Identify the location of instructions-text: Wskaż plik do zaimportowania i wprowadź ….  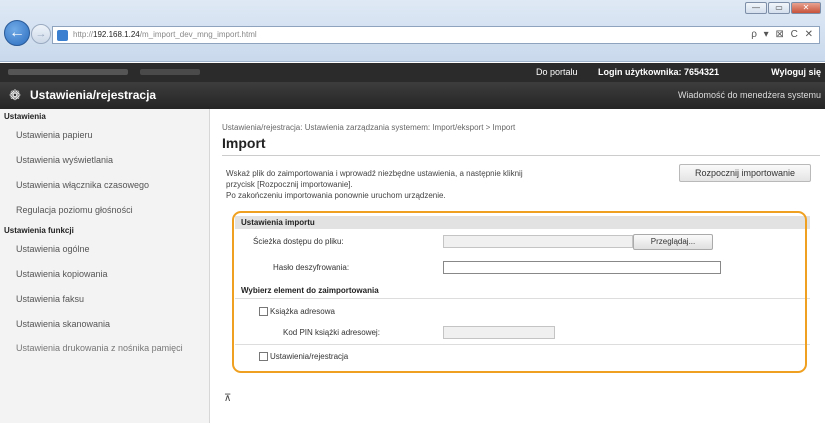
(446, 184).